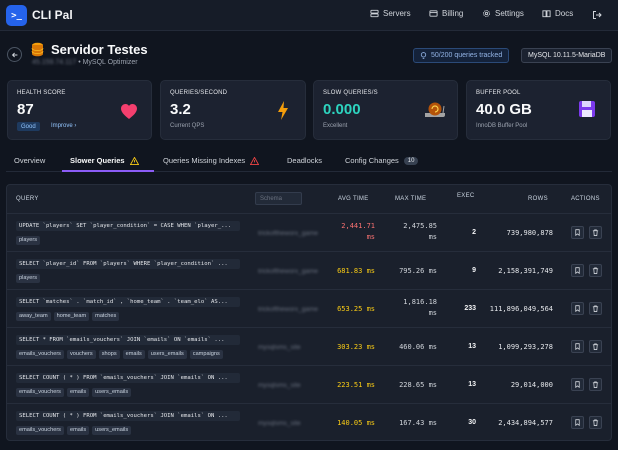 The height and width of the screenshot is (450, 618). Describe the element at coordinates (353, 199) in the screenshot. I see `col-avg-time: AVG TIME` at that location.